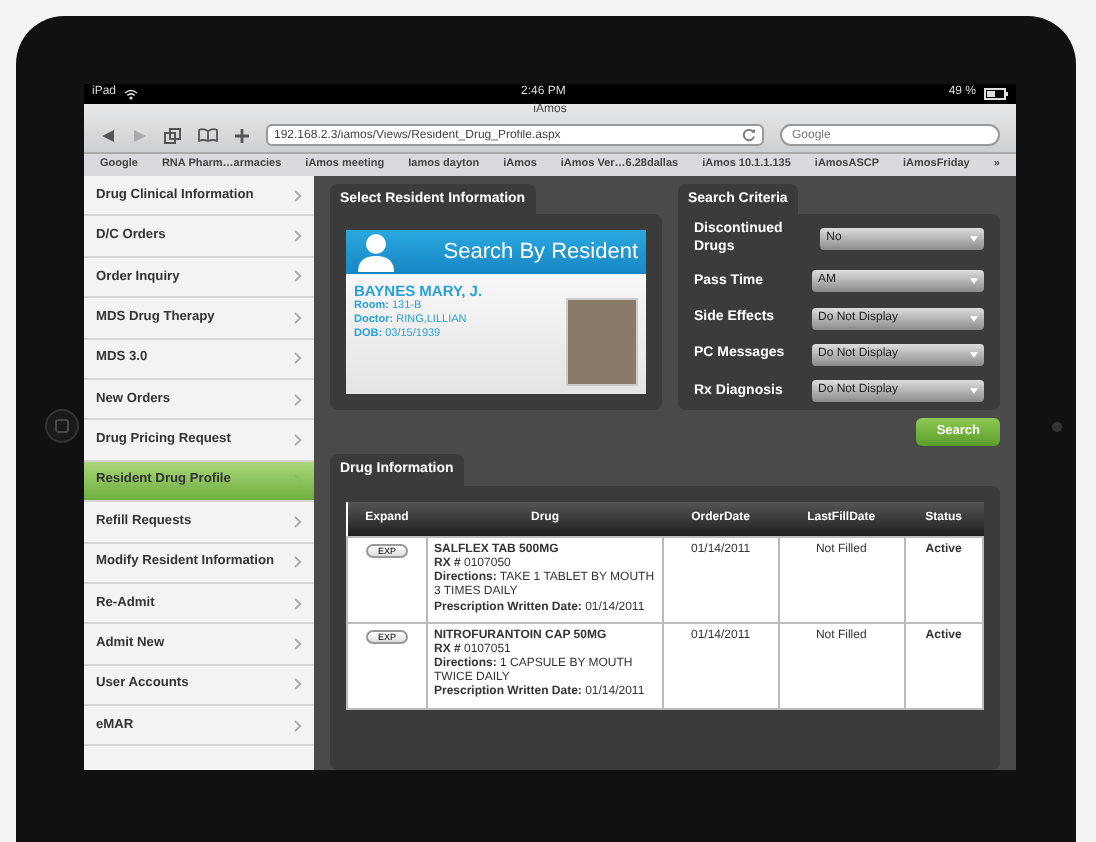 This screenshot has height=842, width=1096. What do you see at coordinates (108, 135) in the screenshot?
I see `back-icon` at bounding box center [108, 135].